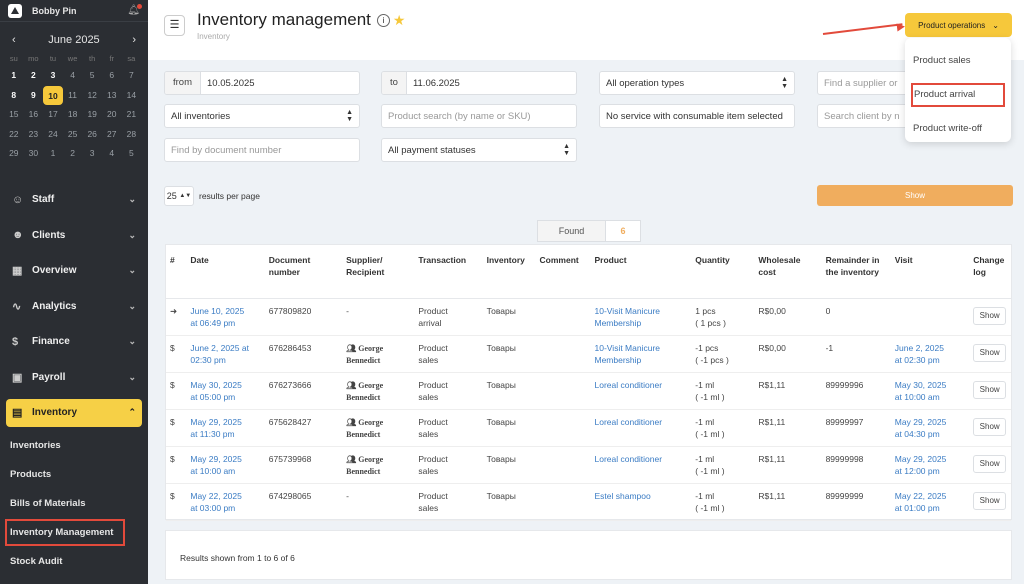  What do you see at coordinates (262, 116) in the screenshot?
I see `inventories-select: All inventories ▲ ▼` at bounding box center [262, 116].